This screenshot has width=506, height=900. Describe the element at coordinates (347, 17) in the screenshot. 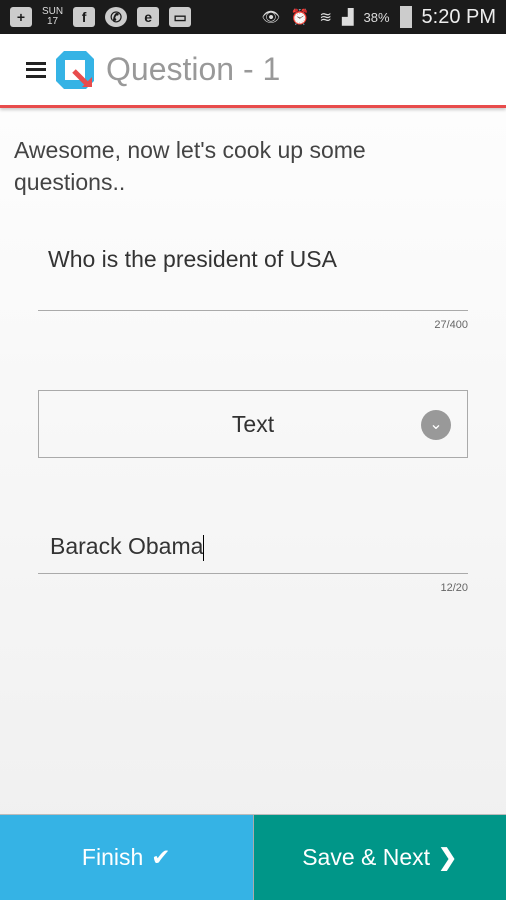

I see `signal-icon: ▟` at that location.